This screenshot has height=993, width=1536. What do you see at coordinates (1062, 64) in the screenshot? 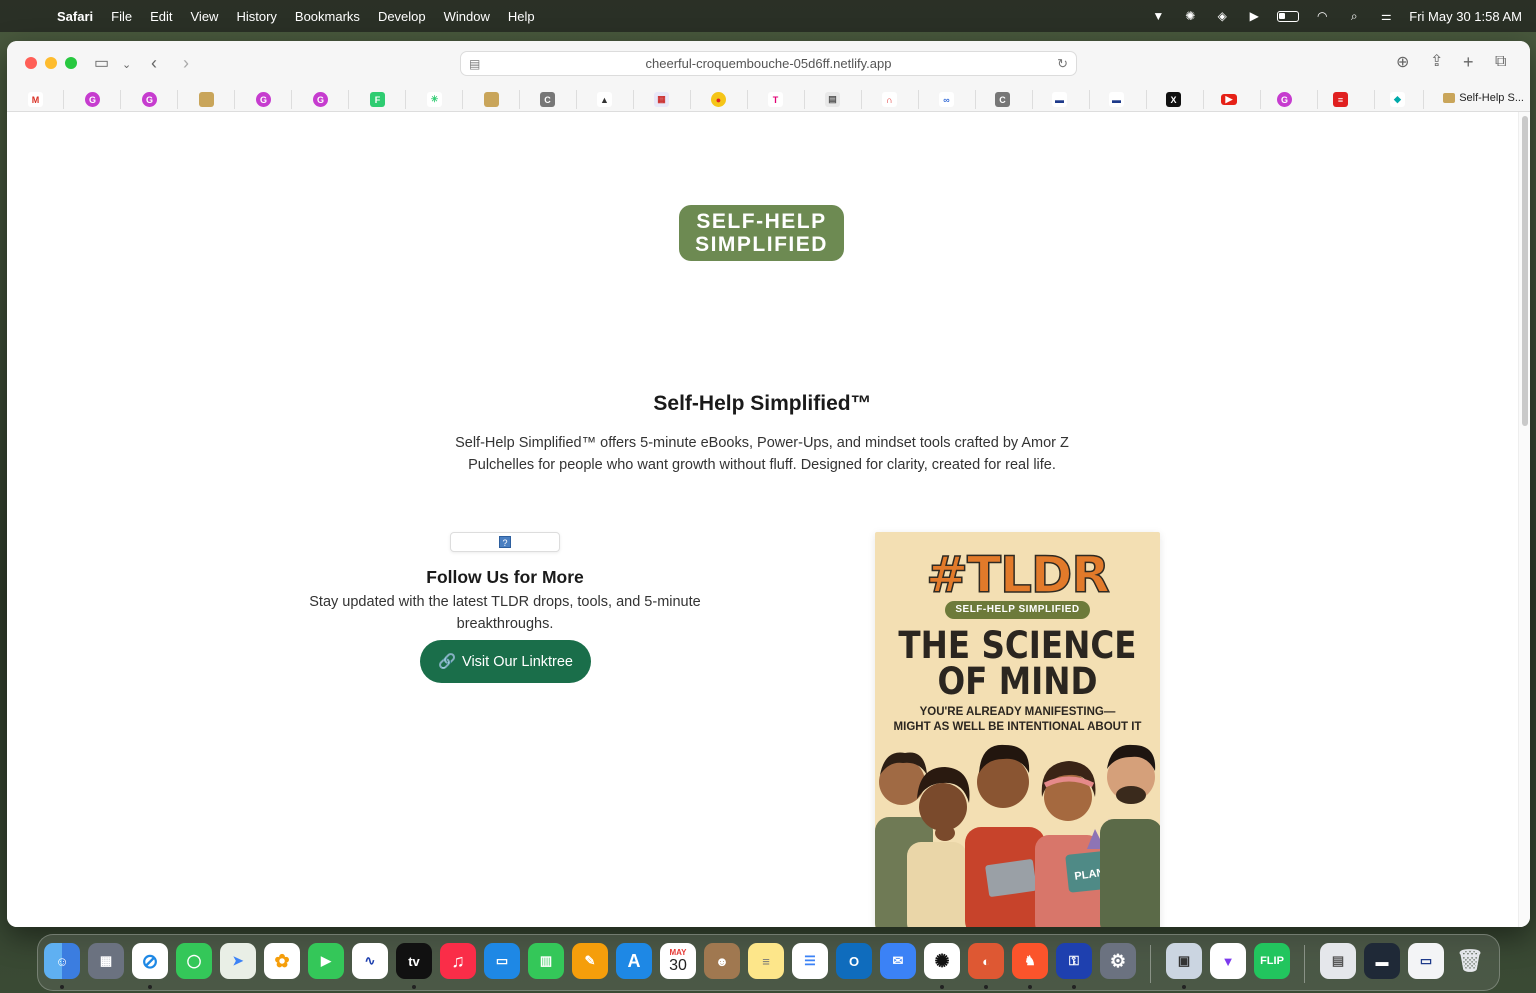
I see `reload-icon: ↻` at bounding box center [1062, 64].